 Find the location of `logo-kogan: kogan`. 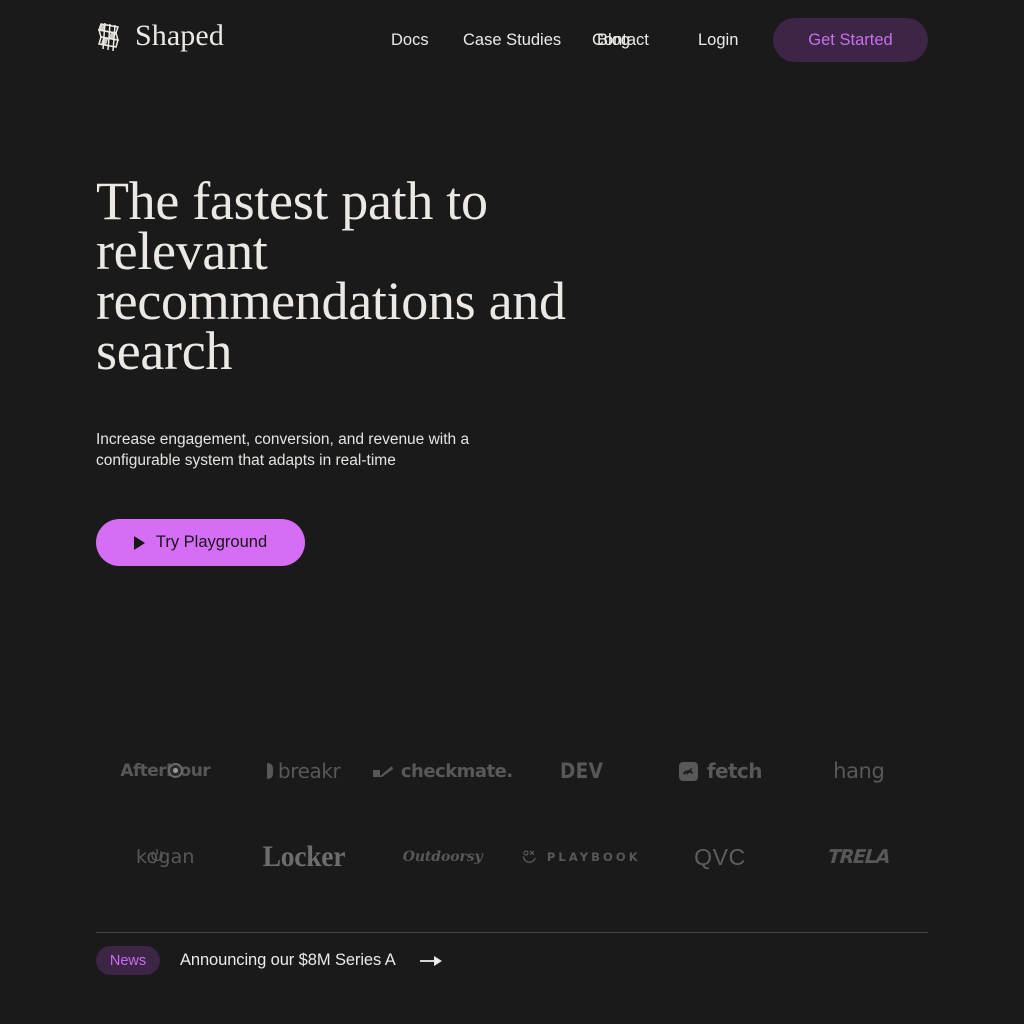

logo-kogan: kogan is located at coordinates (165, 857).